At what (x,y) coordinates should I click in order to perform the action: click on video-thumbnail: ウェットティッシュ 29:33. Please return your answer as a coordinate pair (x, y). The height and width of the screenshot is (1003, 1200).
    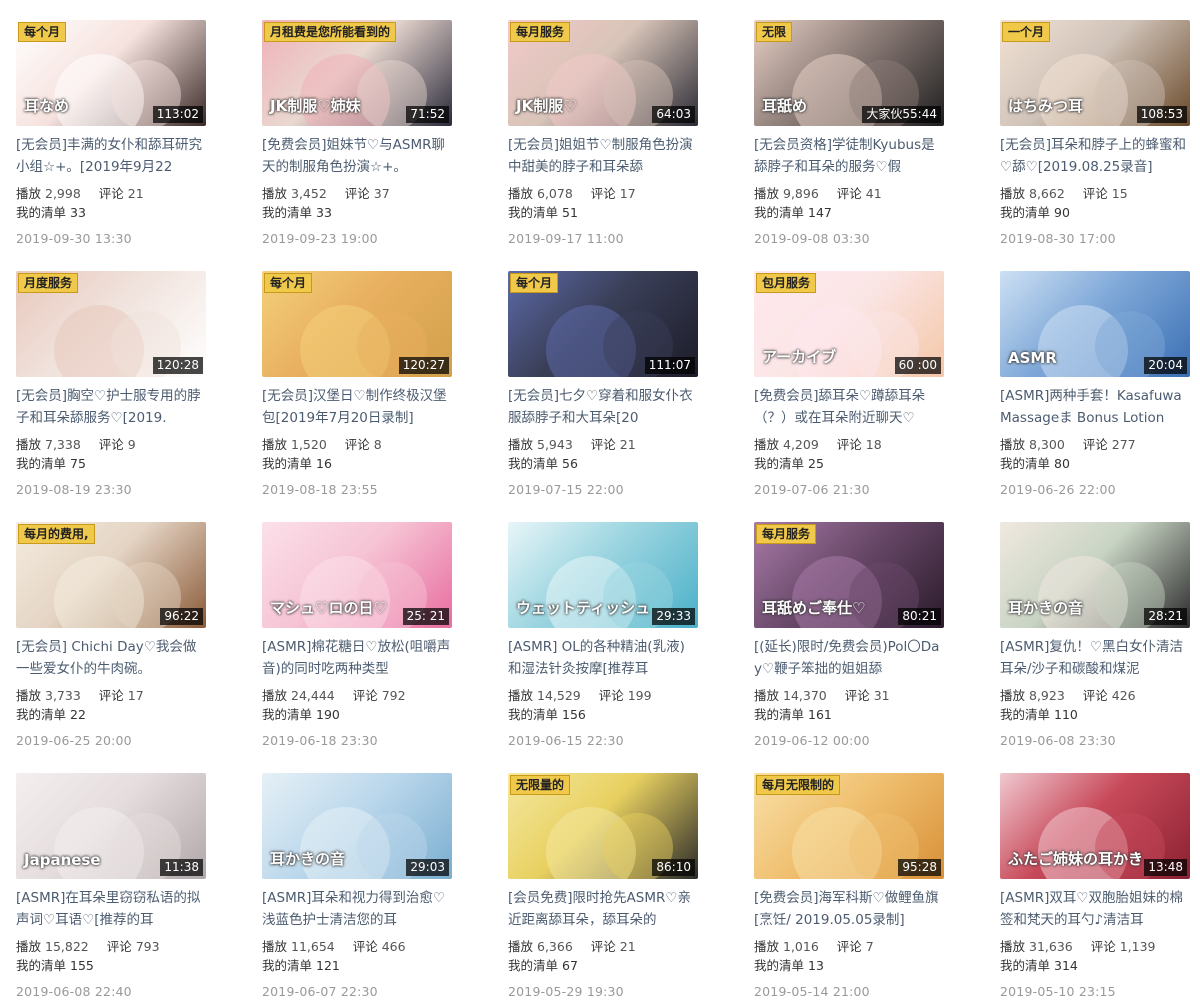
    Looking at the image, I should click on (603, 575).